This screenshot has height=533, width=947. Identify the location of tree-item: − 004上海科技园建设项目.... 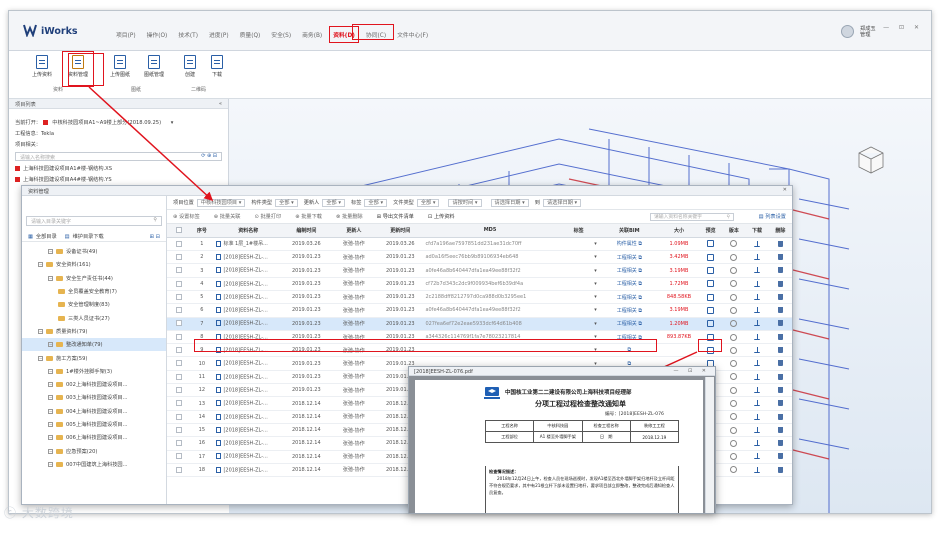
(94, 411).